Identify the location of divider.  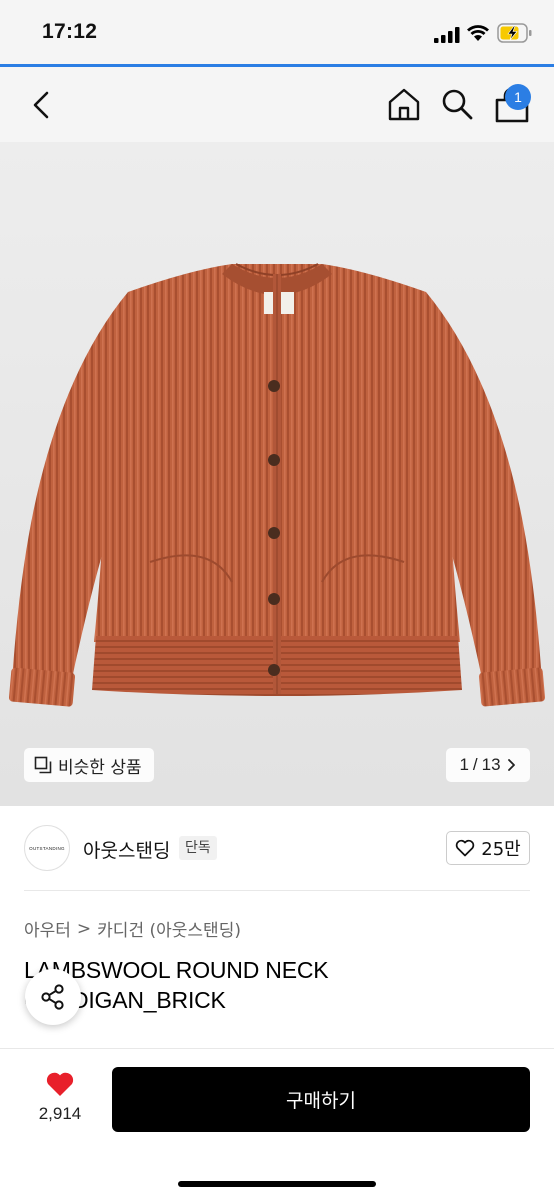
(277, 890).